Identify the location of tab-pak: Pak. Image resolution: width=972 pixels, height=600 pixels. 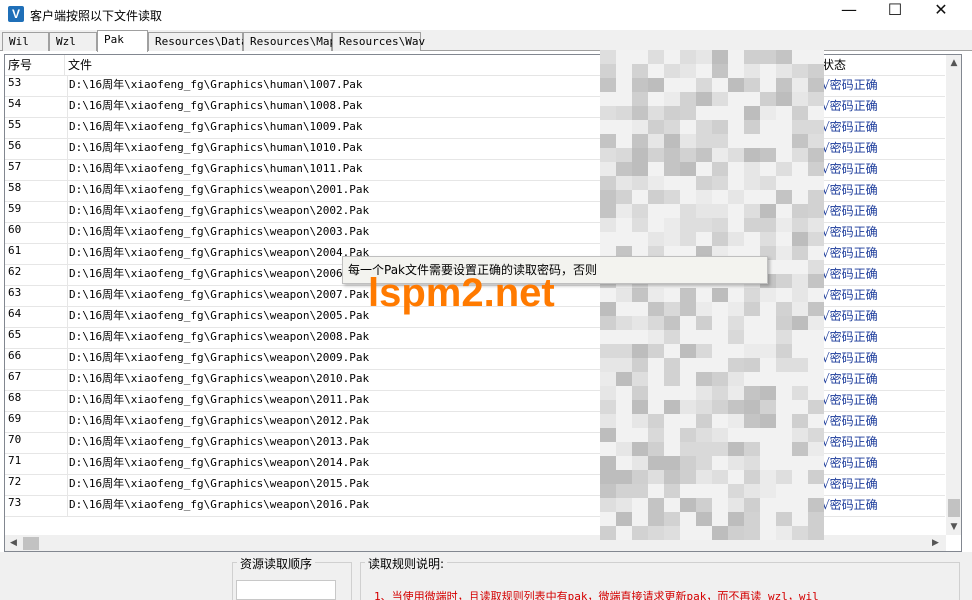
(122, 41).